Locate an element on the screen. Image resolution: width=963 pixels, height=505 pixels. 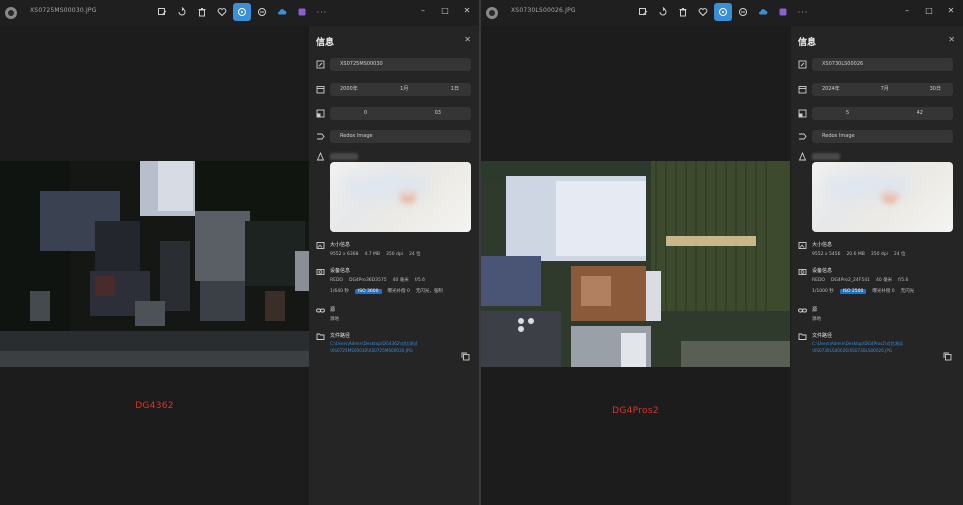
author-blurred is located at coordinates (826, 156).